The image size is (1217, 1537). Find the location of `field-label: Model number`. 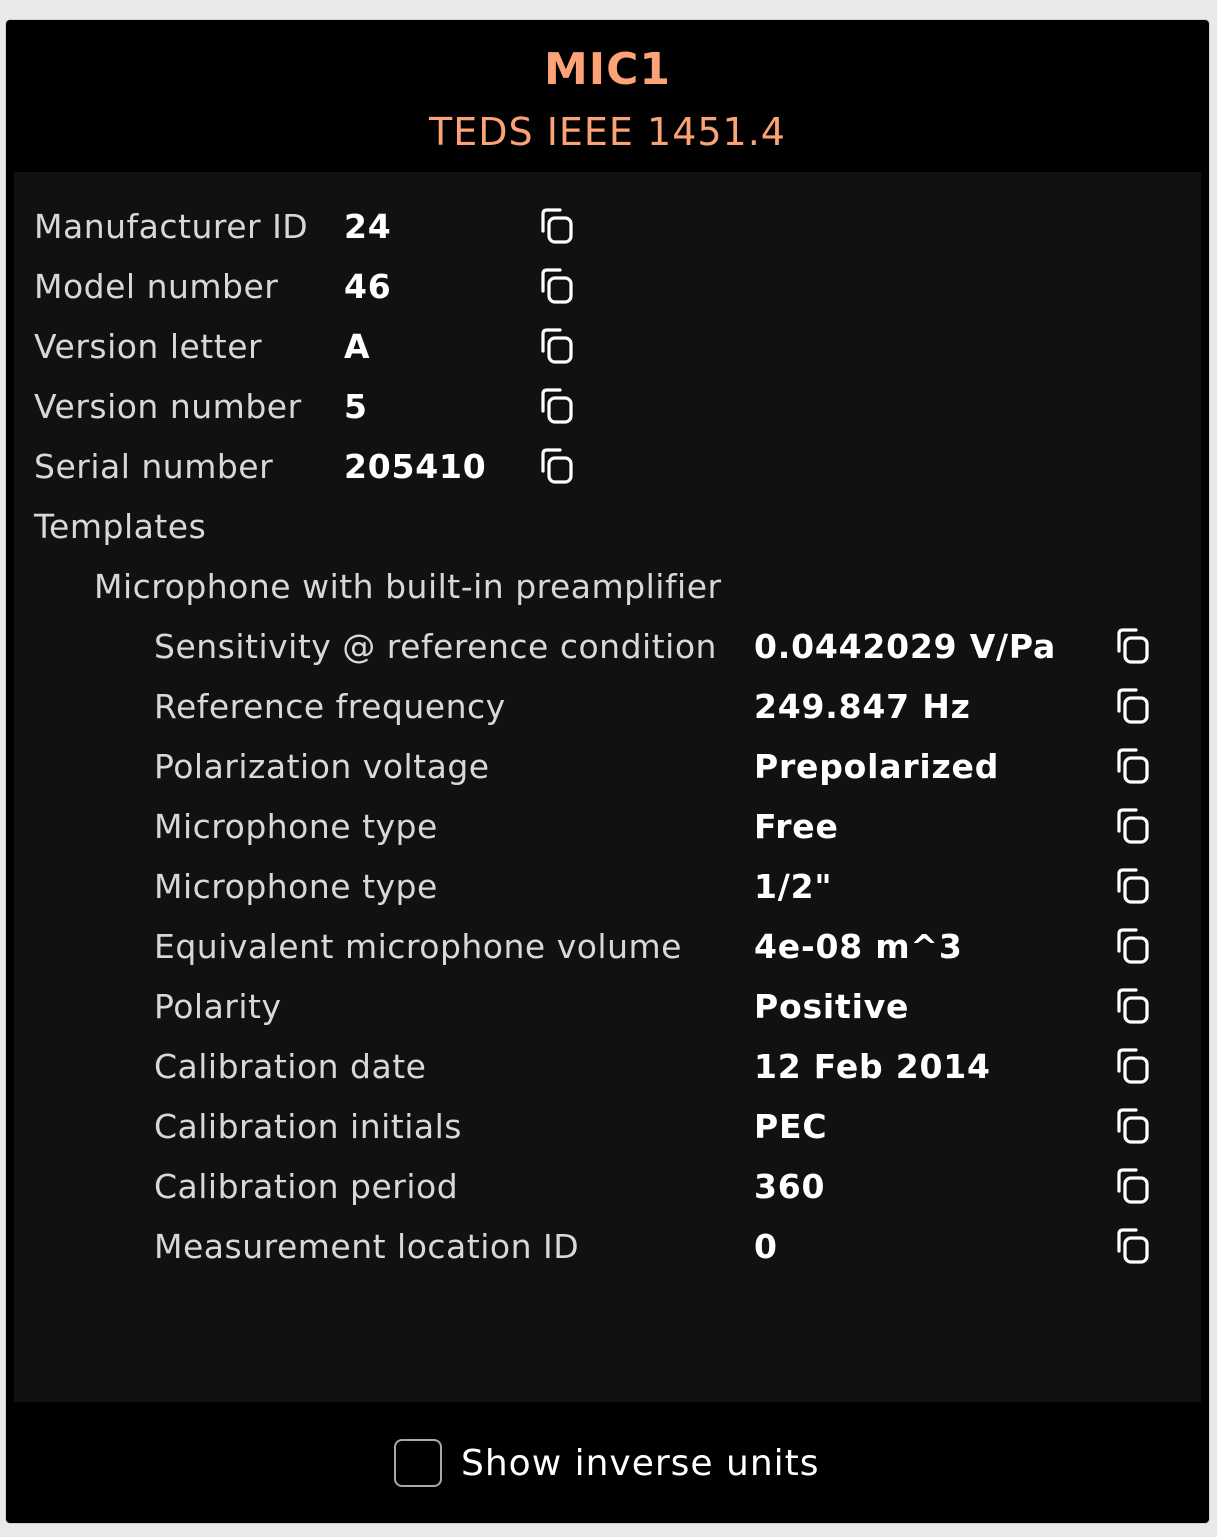

field-label: Model number is located at coordinates (156, 286).